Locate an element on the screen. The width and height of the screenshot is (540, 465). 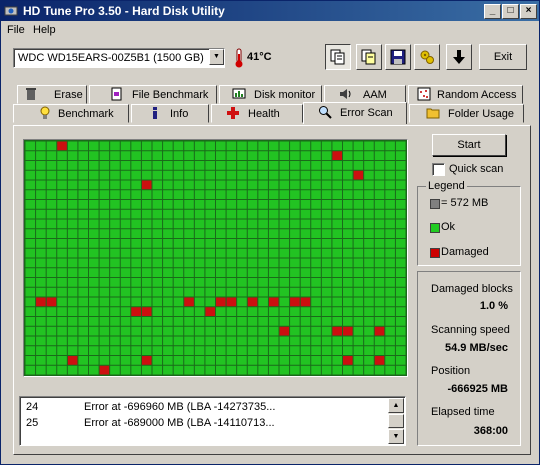
log-scrollbar: ▲ ▼ is located at coordinates (396, 421).